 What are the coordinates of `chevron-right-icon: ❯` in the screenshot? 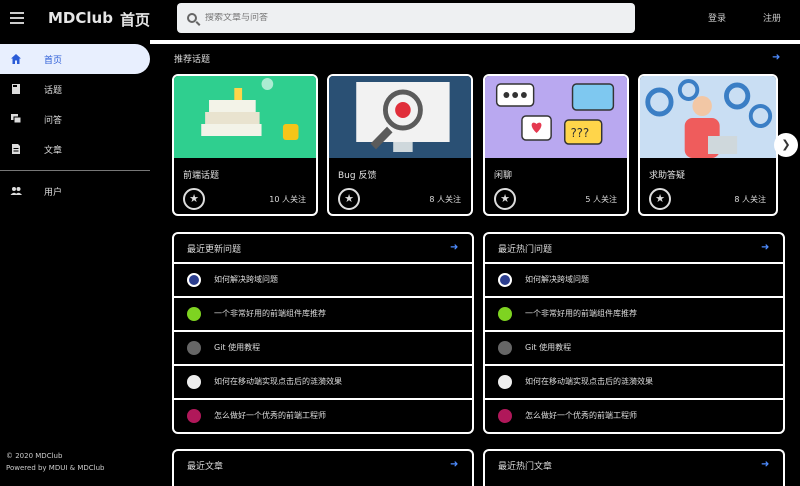 It's located at (786, 144).